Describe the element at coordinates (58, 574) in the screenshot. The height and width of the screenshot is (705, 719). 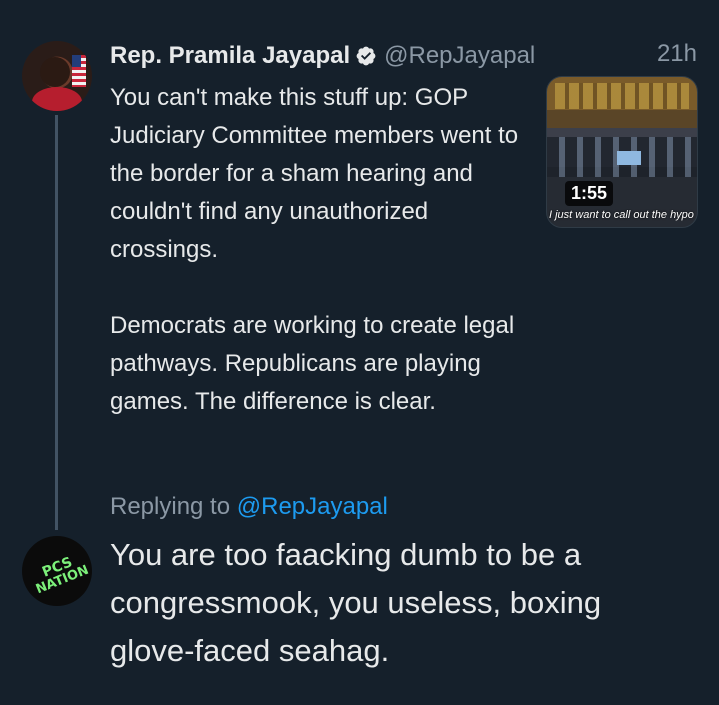
I see `pcs-nation-logo: PCS NATION` at that location.